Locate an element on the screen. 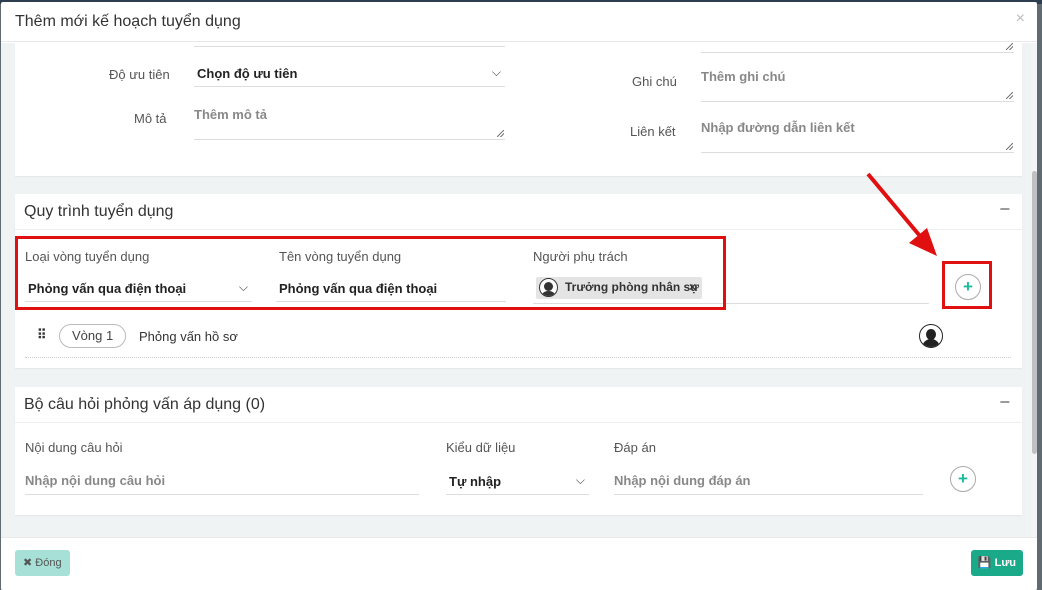  annotation-arrow-icon is located at coordinates (901, 214).